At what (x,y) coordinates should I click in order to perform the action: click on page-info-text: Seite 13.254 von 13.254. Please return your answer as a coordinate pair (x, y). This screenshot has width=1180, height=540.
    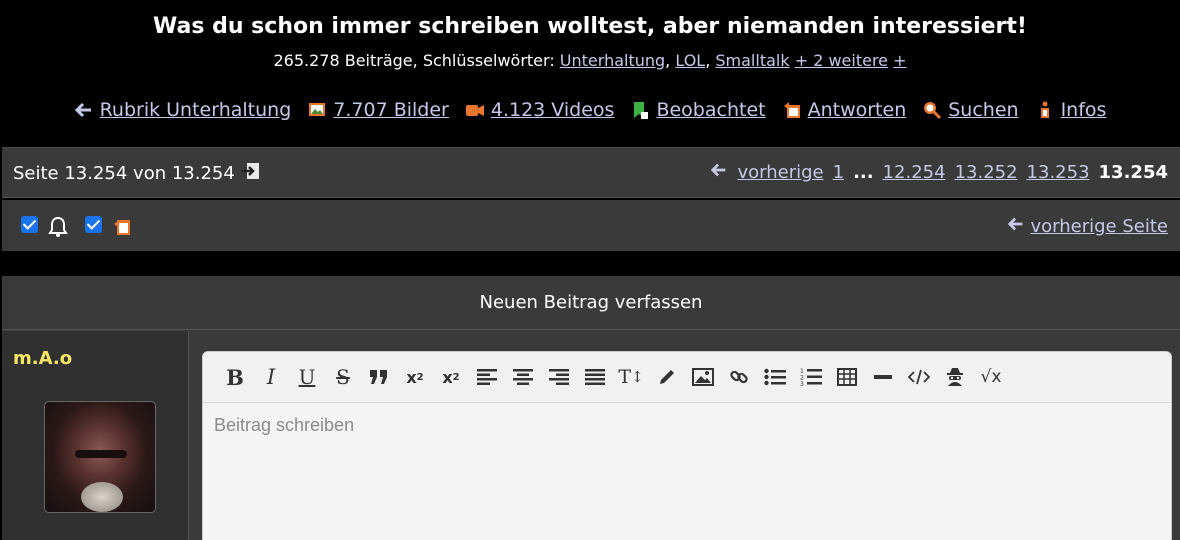
    Looking at the image, I should click on (124, 173).